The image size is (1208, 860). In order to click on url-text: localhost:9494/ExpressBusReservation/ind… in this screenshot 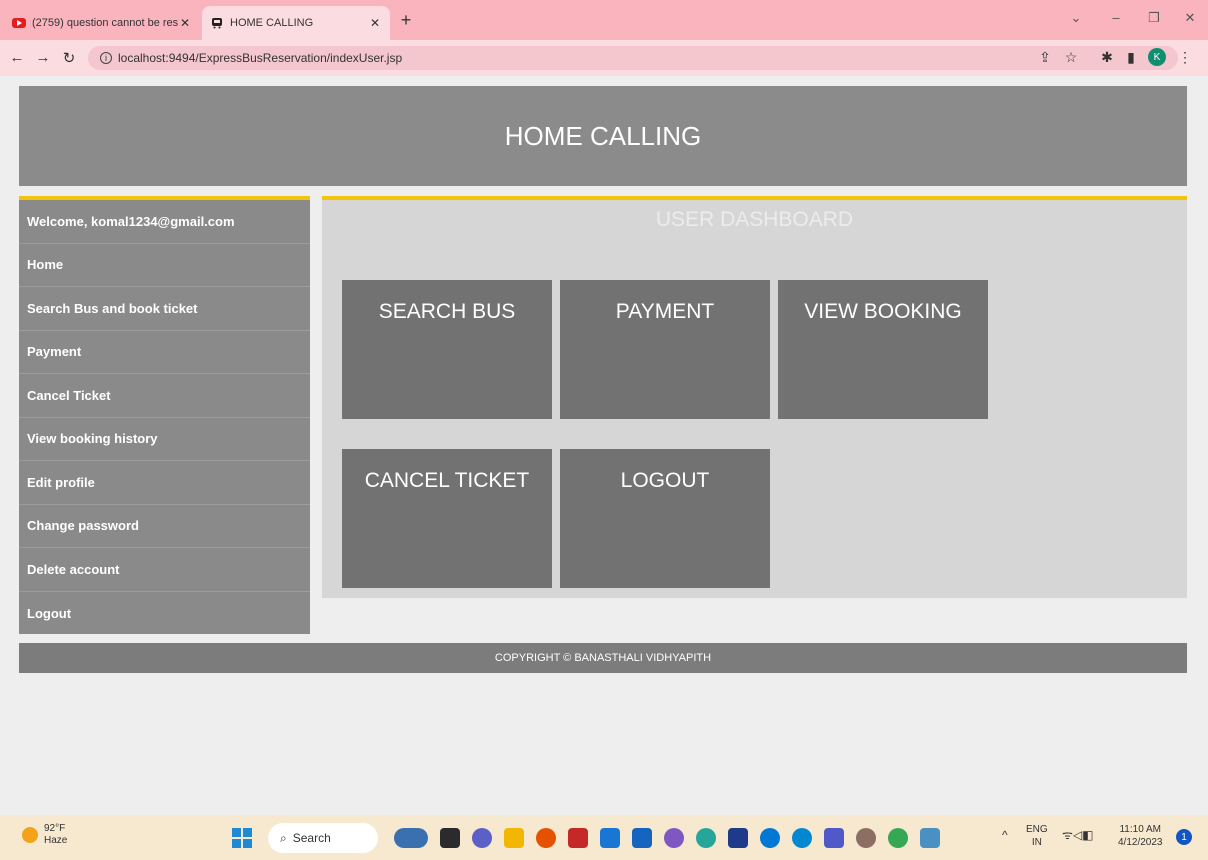, I will do `click(260, 58)`.